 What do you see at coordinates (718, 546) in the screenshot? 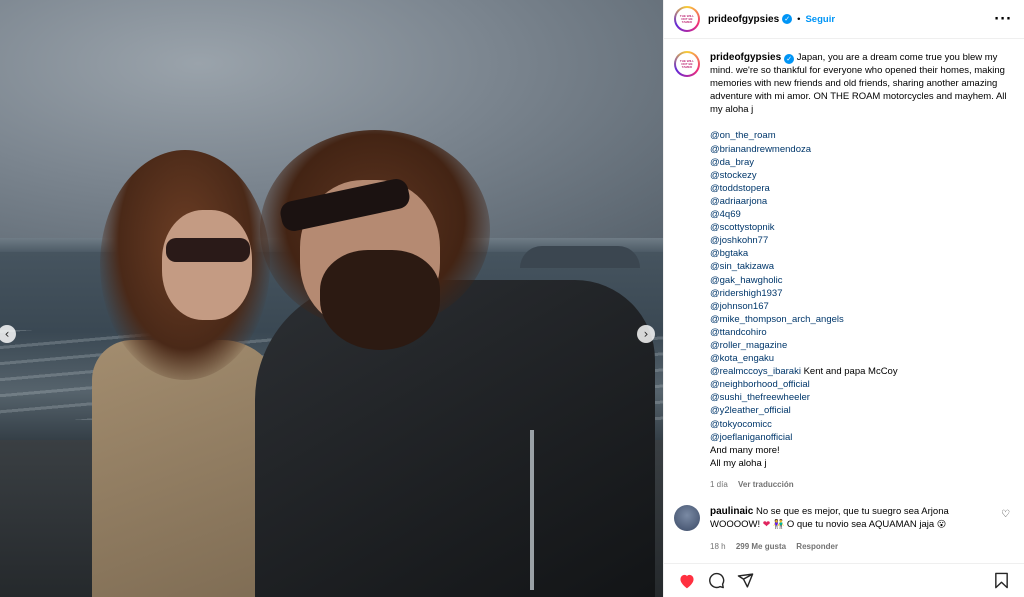
I see `comment-time: 18 h` at bounding box center [718, 546].